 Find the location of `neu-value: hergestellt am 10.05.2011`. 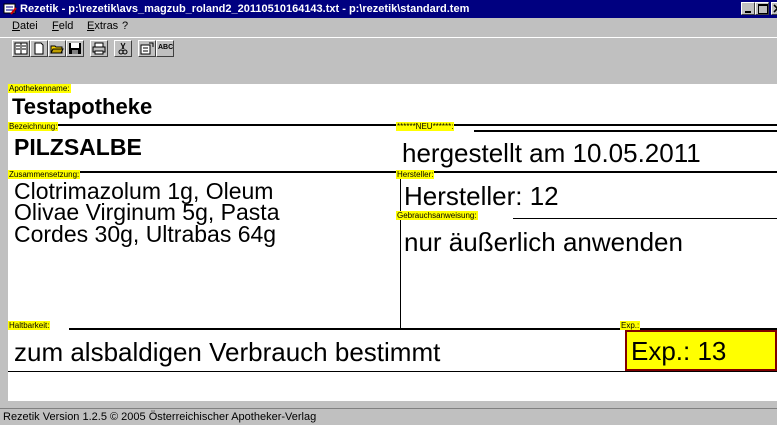

neu-value: hergestellt am 10.05.2011 is located at coordinates (551, 153).